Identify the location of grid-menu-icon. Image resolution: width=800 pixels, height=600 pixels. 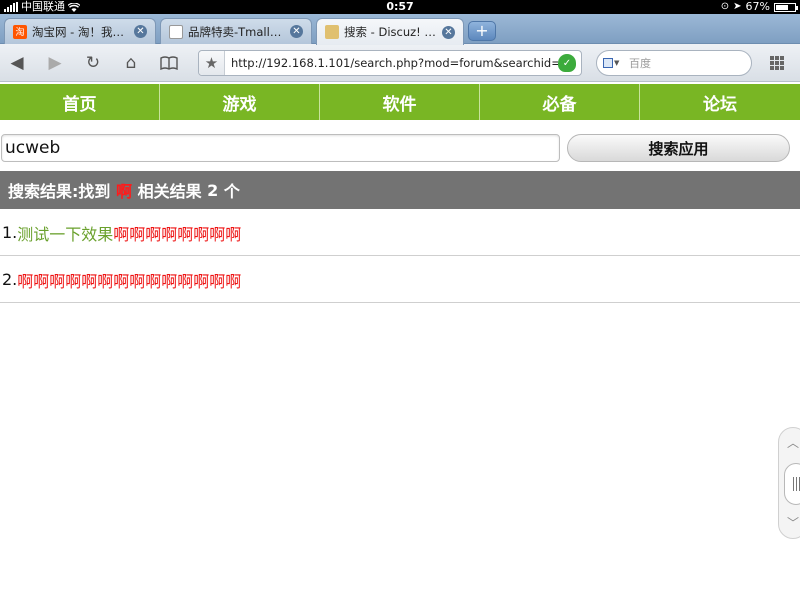
(777, 63).